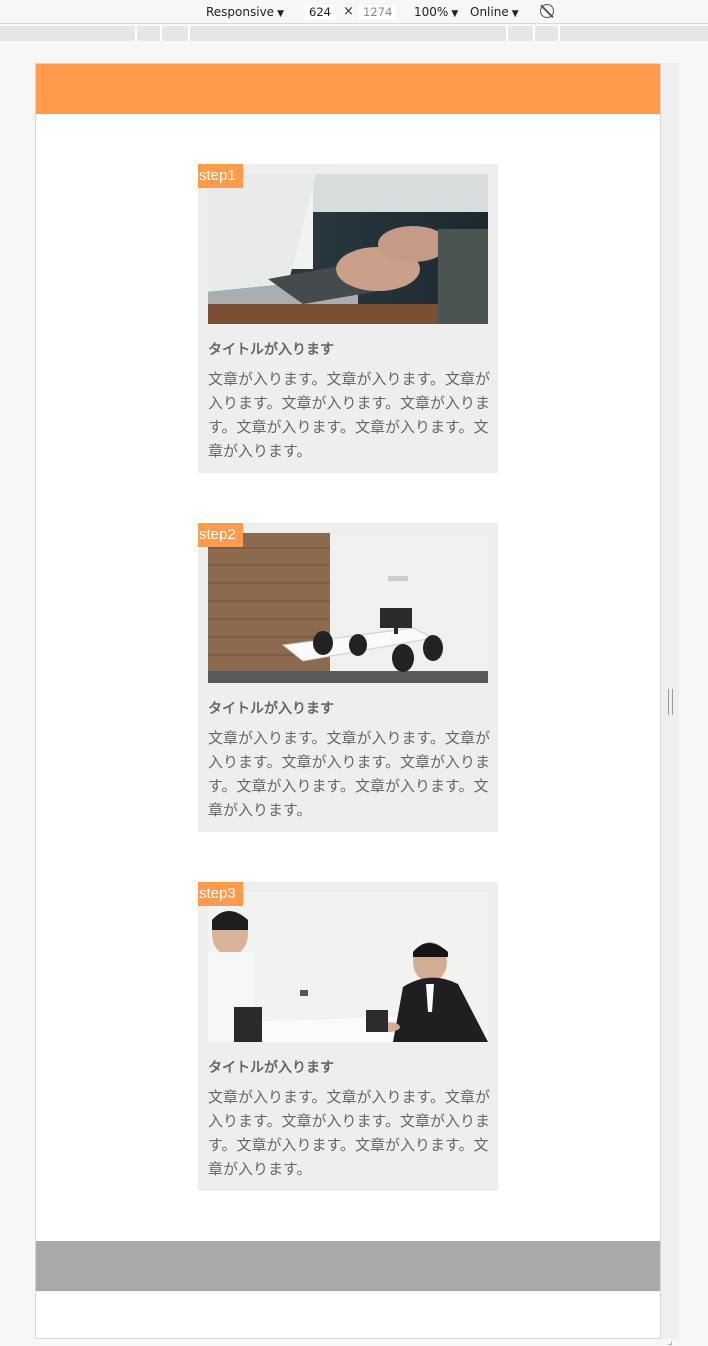  I want to click on media-query-bar, so click(354, 33).